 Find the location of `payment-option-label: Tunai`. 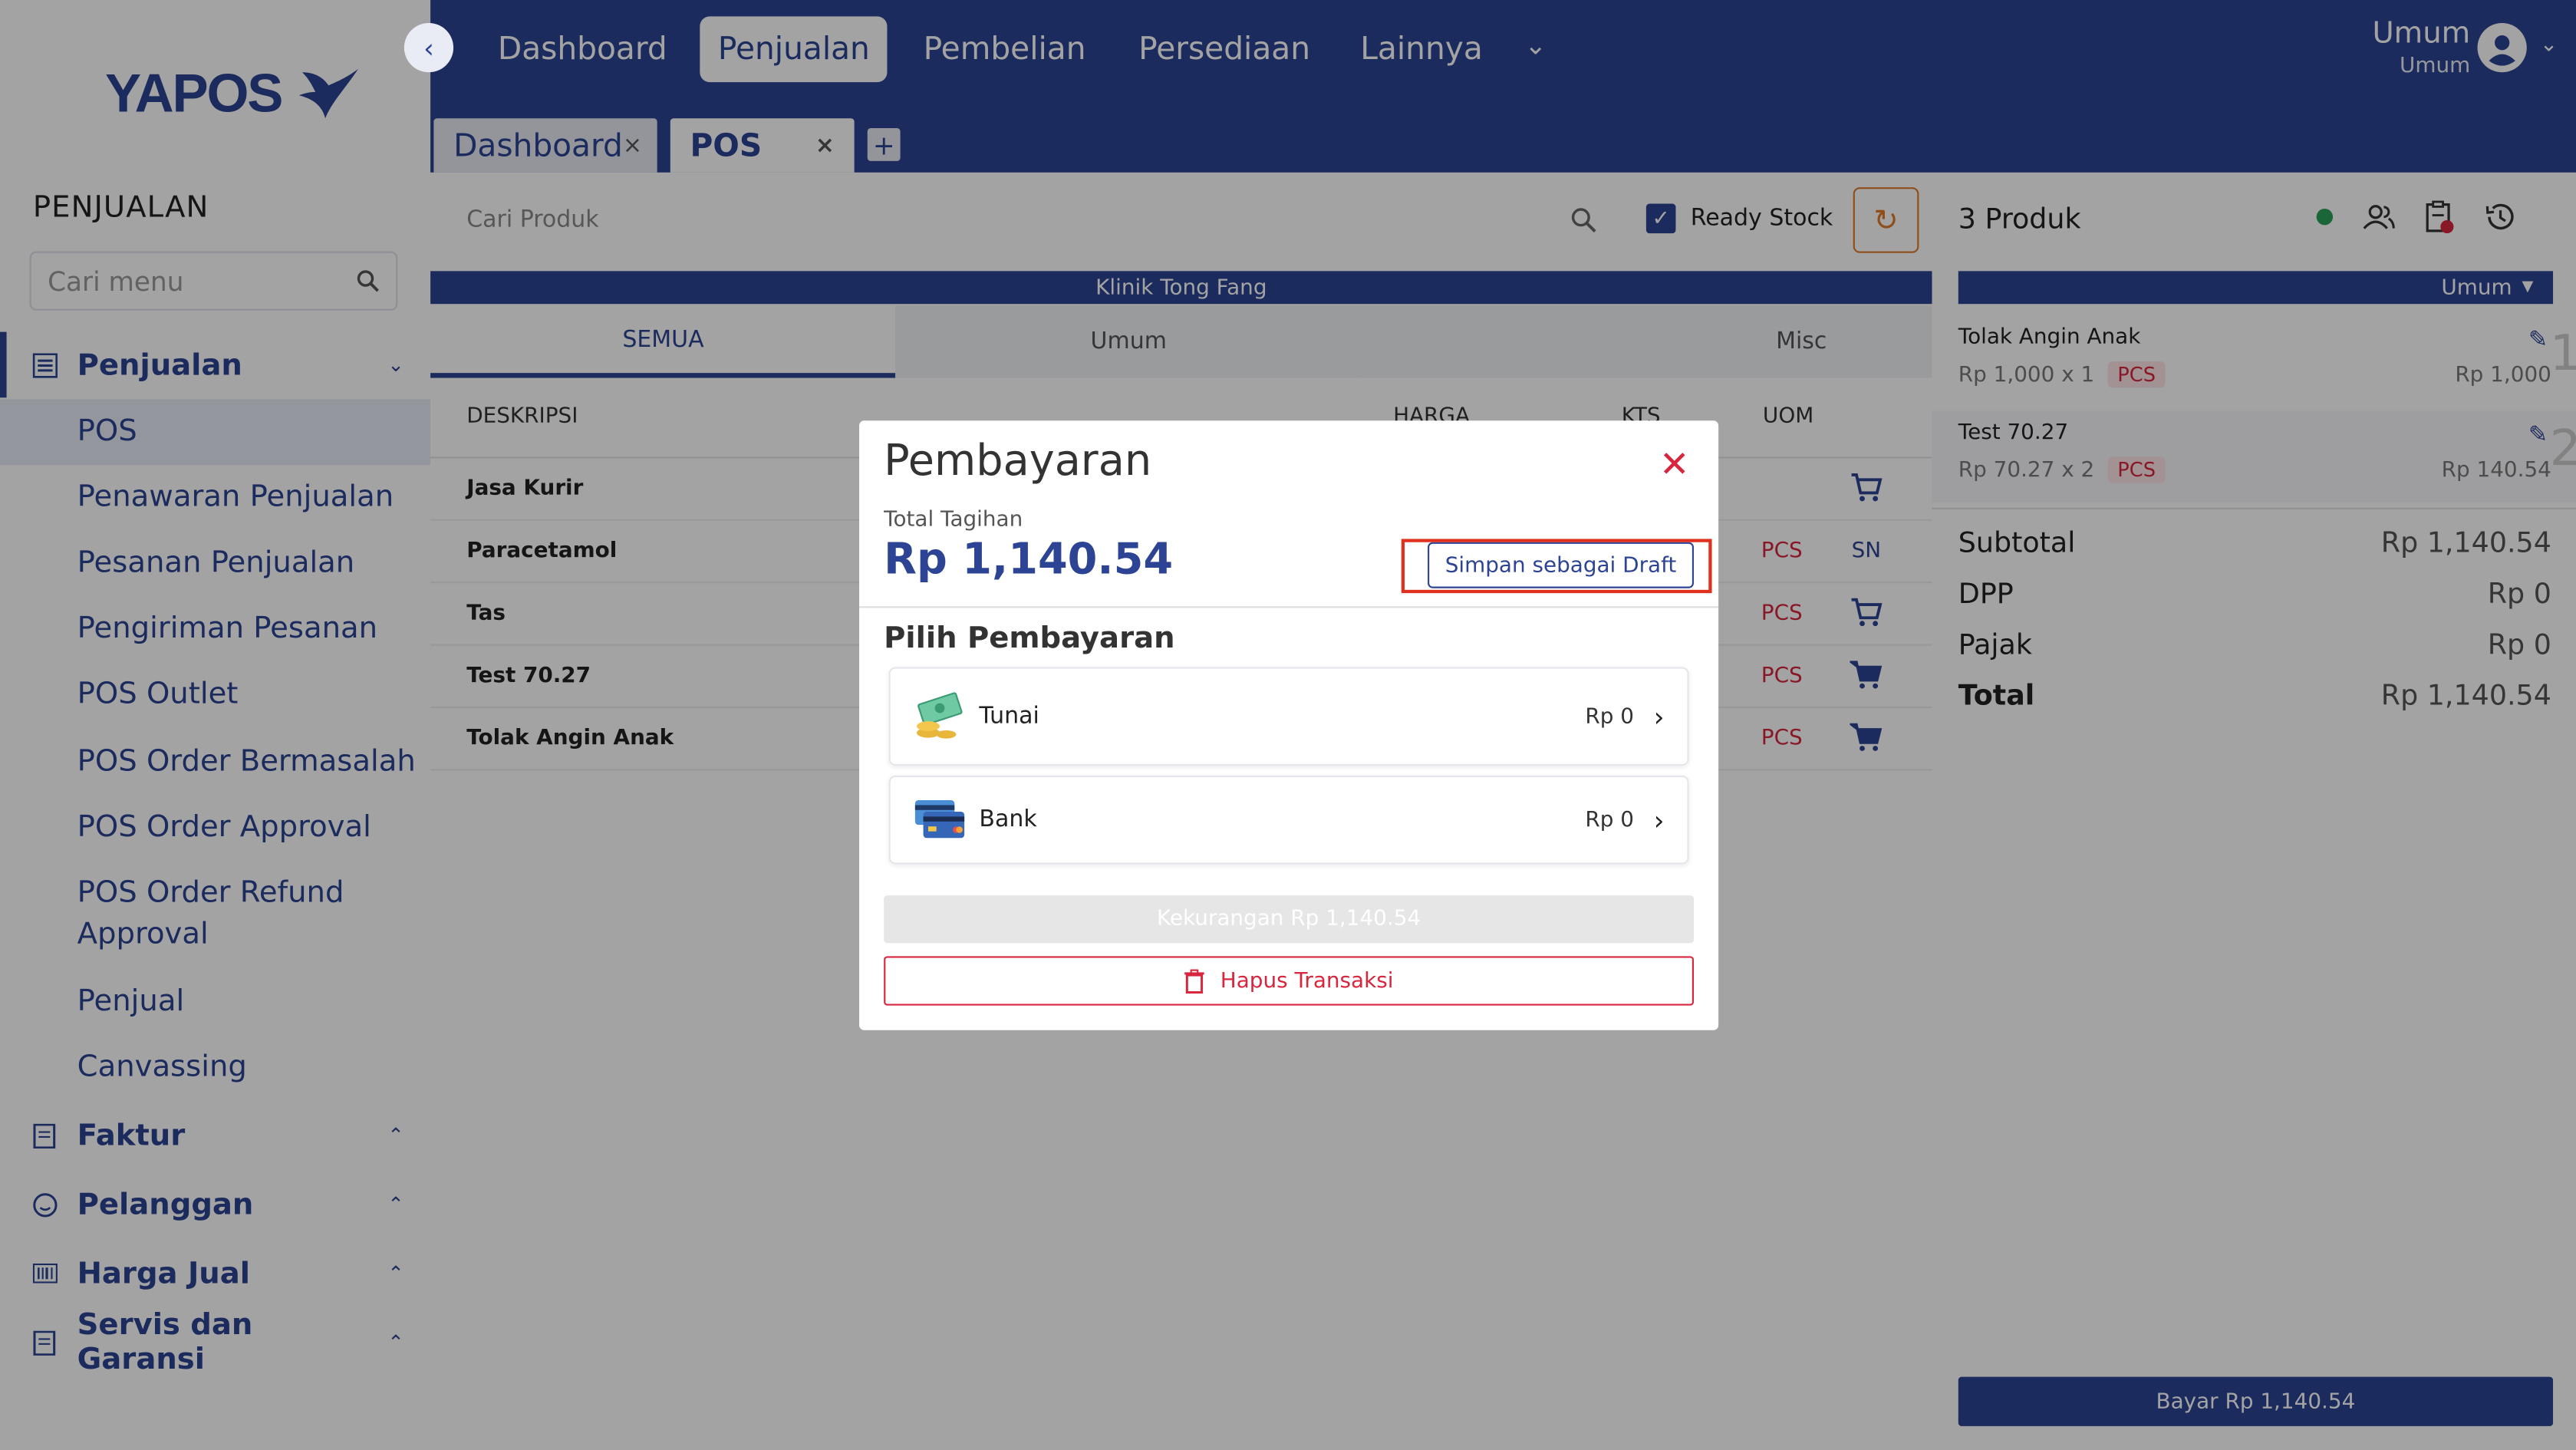

payment-option-label: Tunai is located at coordinates (1009, 716).